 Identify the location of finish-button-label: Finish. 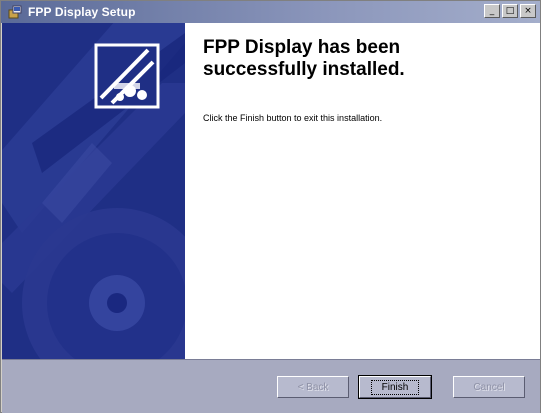
(395, 387).